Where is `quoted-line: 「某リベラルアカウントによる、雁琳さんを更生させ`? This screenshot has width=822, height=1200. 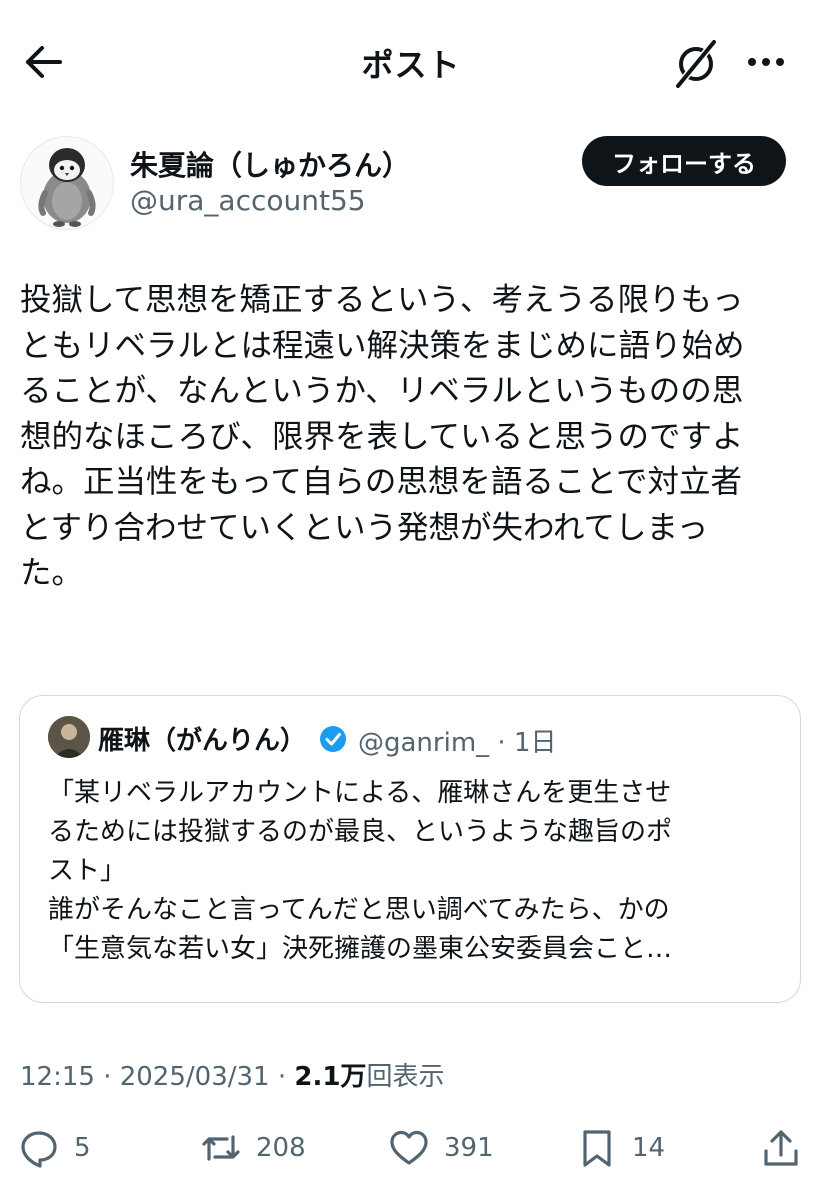
quoted-line: 「某リベラルアカウントによる、雁琳さんを更生させ is located at coordinates (360, 793).